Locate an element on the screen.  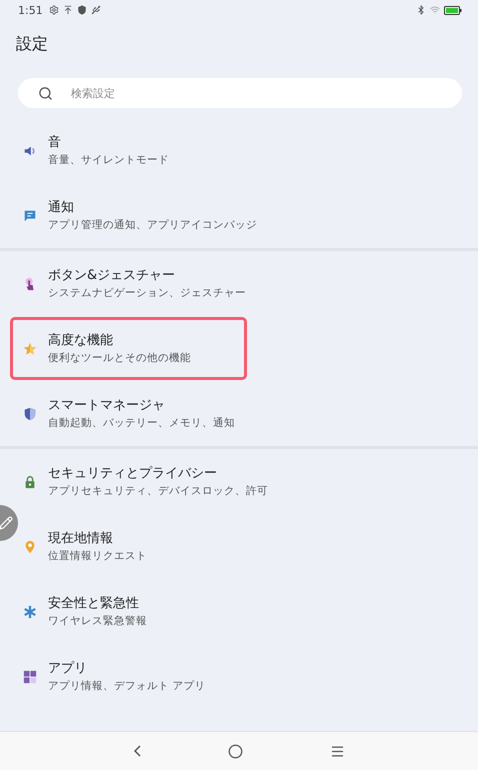
lock-icon is located at coordinates (30, 481).